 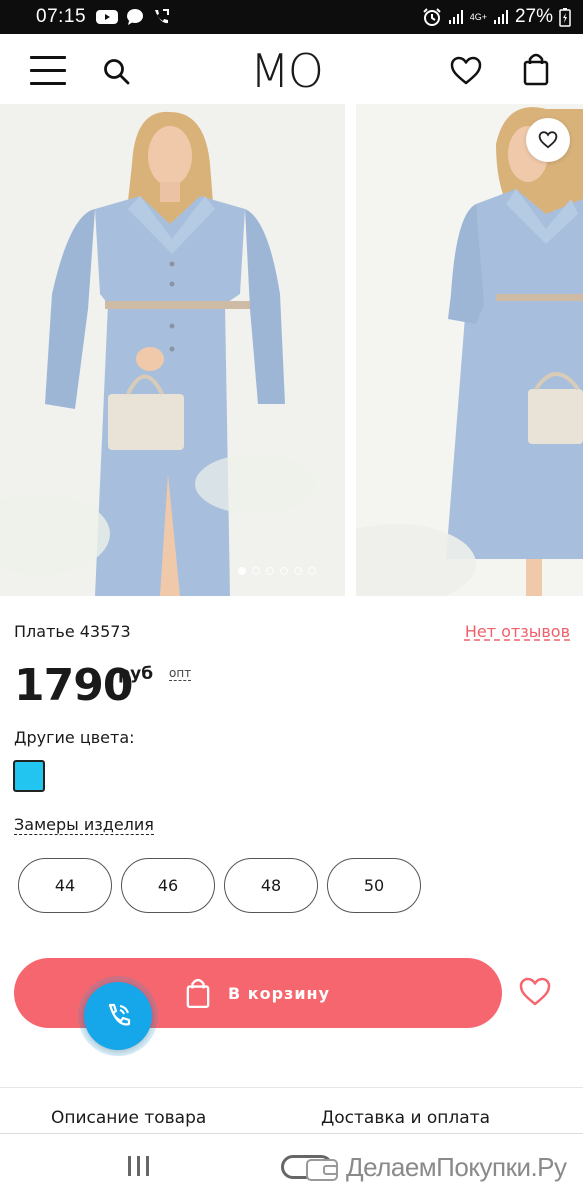 I want to click on tab-description: Описание товара, so click(x=128, y=1118).